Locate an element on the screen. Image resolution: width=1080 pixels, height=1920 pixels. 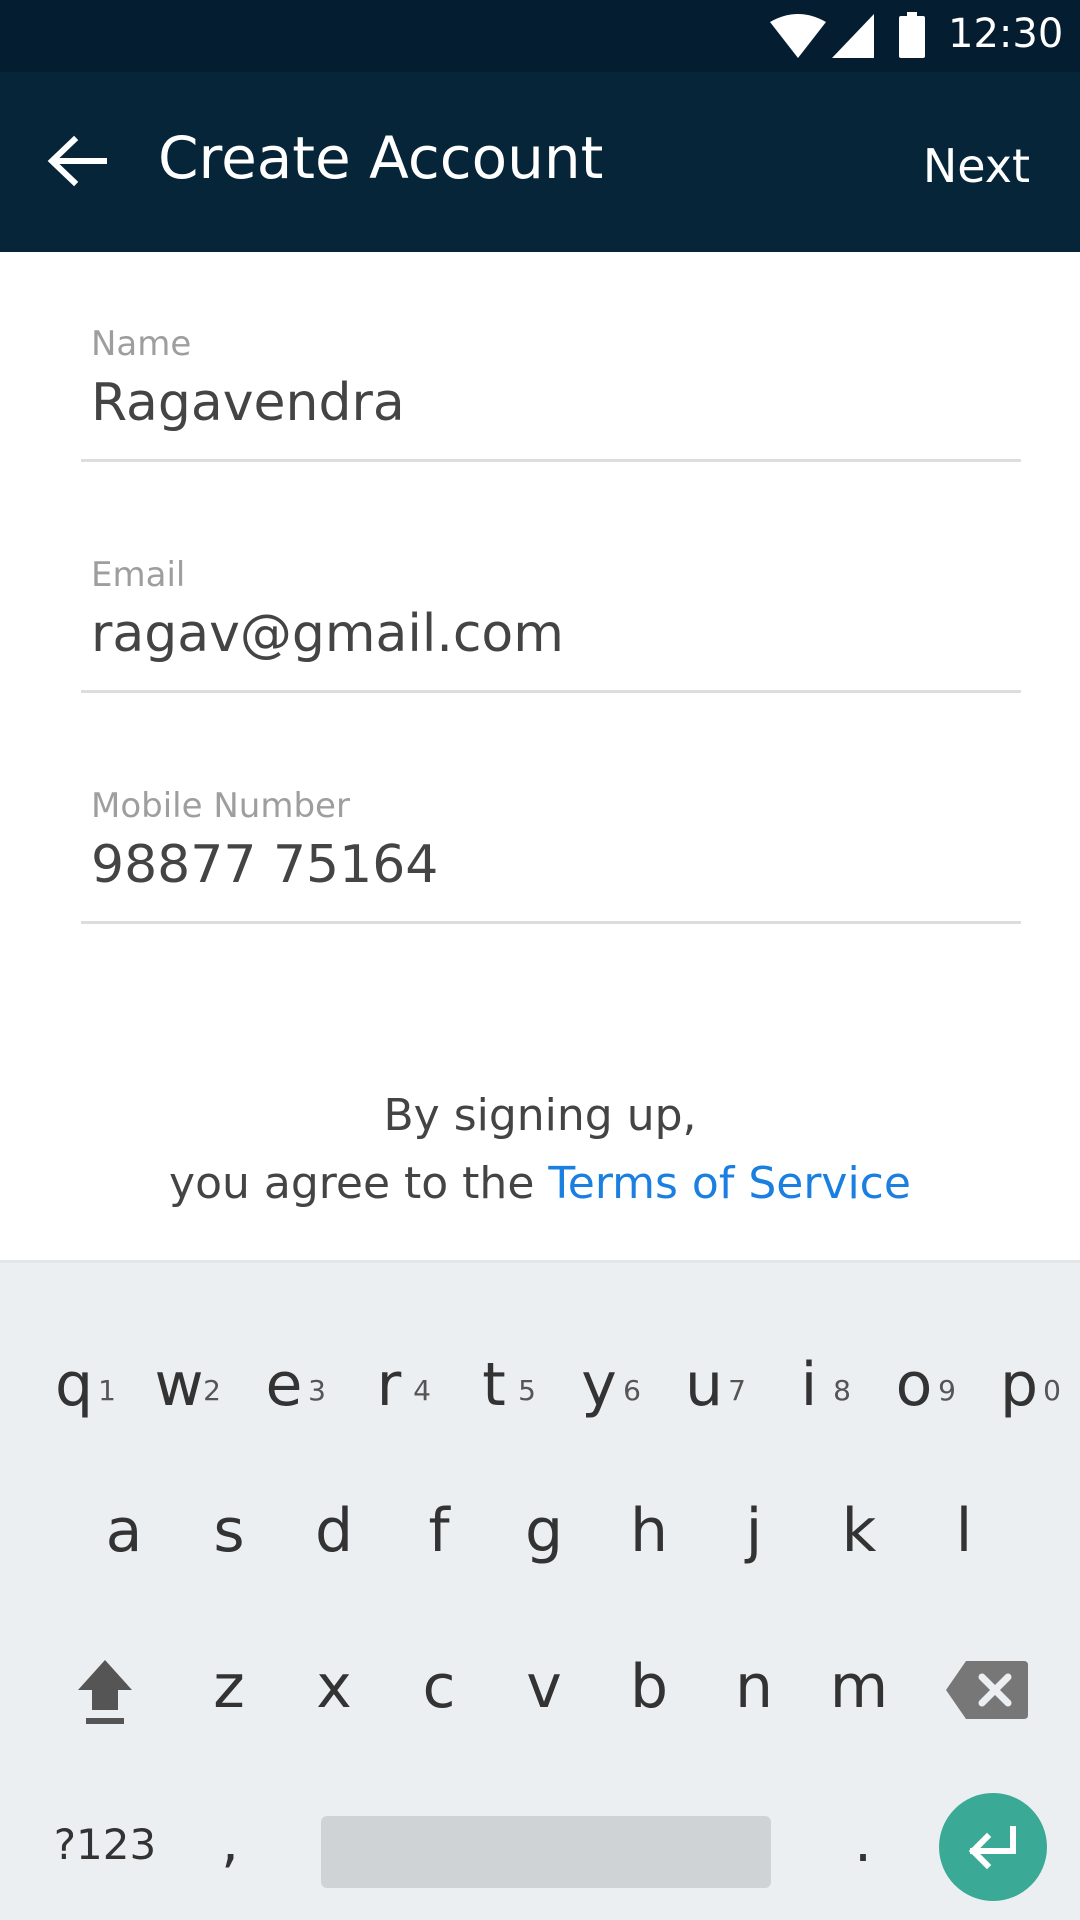
terms-line-1: By signing up, is located at coordinates (540, 1115).